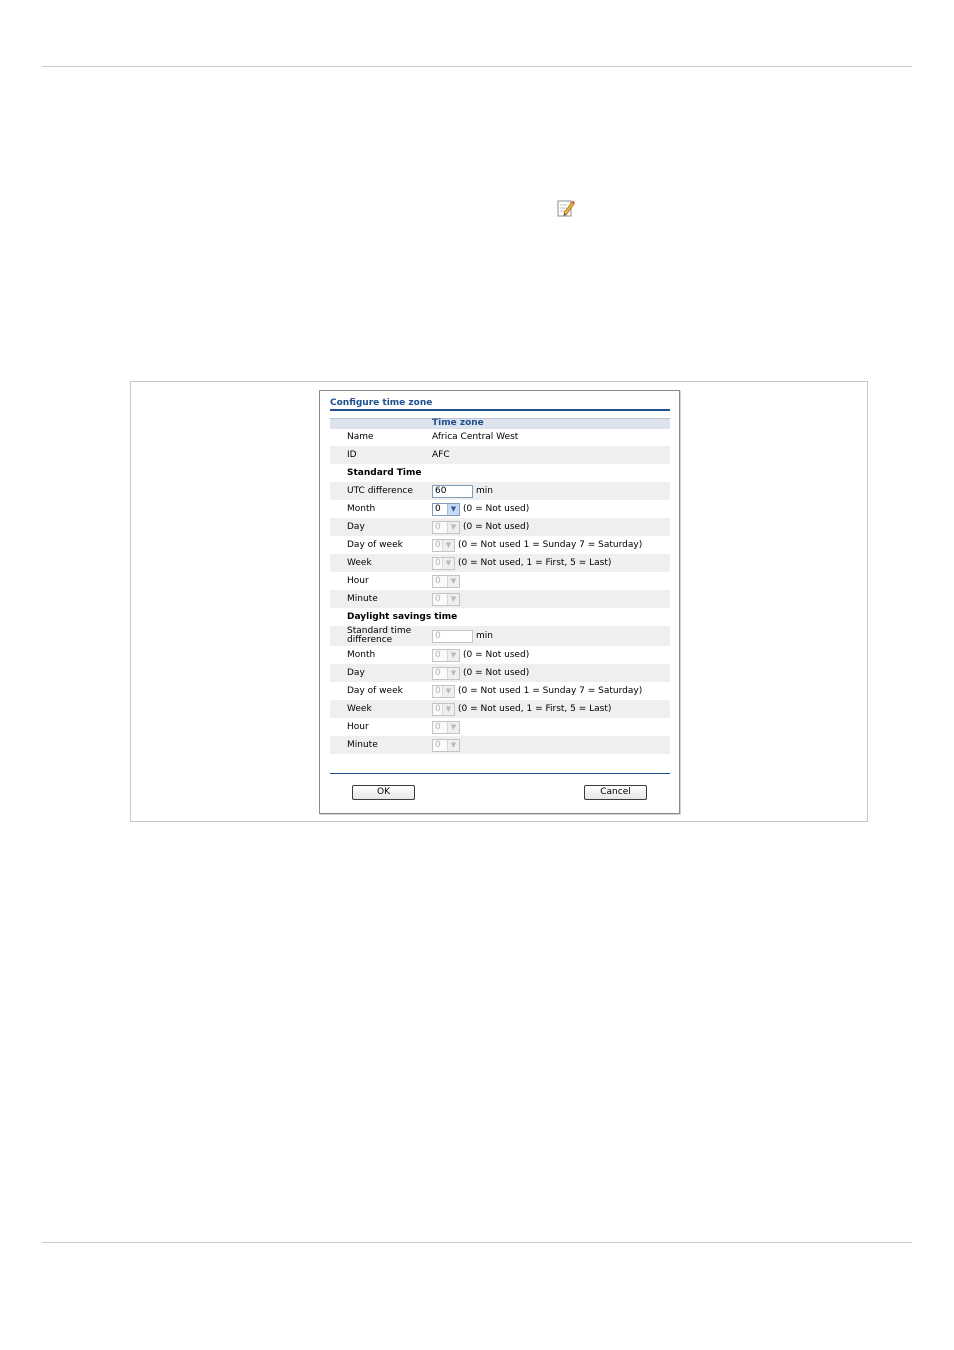 The image size is (954, 1350). I want to click on std-month-value: 0, so click(438, 508).